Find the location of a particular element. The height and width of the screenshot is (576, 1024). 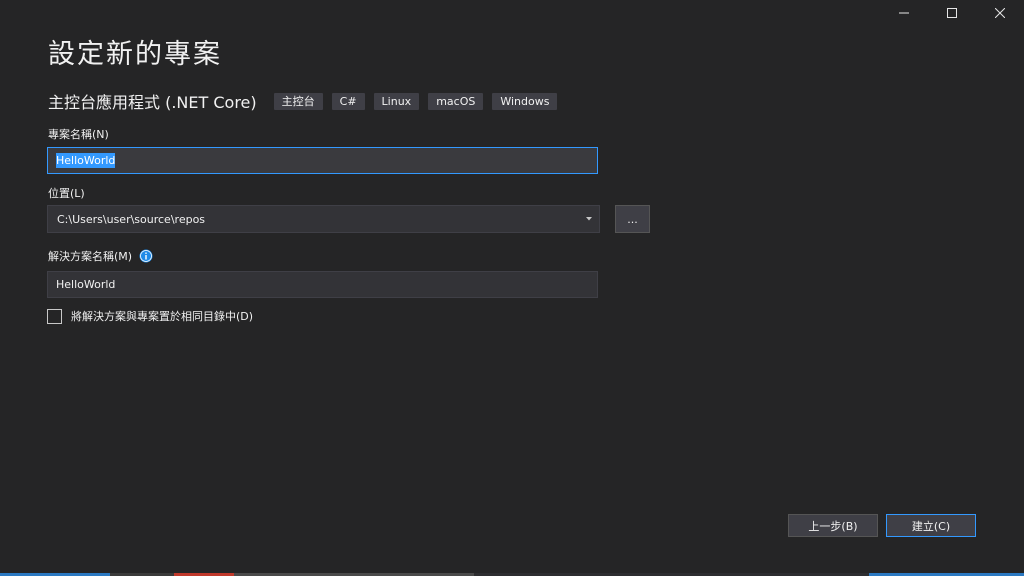

project-name-input: HelloWorld is located at coordinates (322, 160).